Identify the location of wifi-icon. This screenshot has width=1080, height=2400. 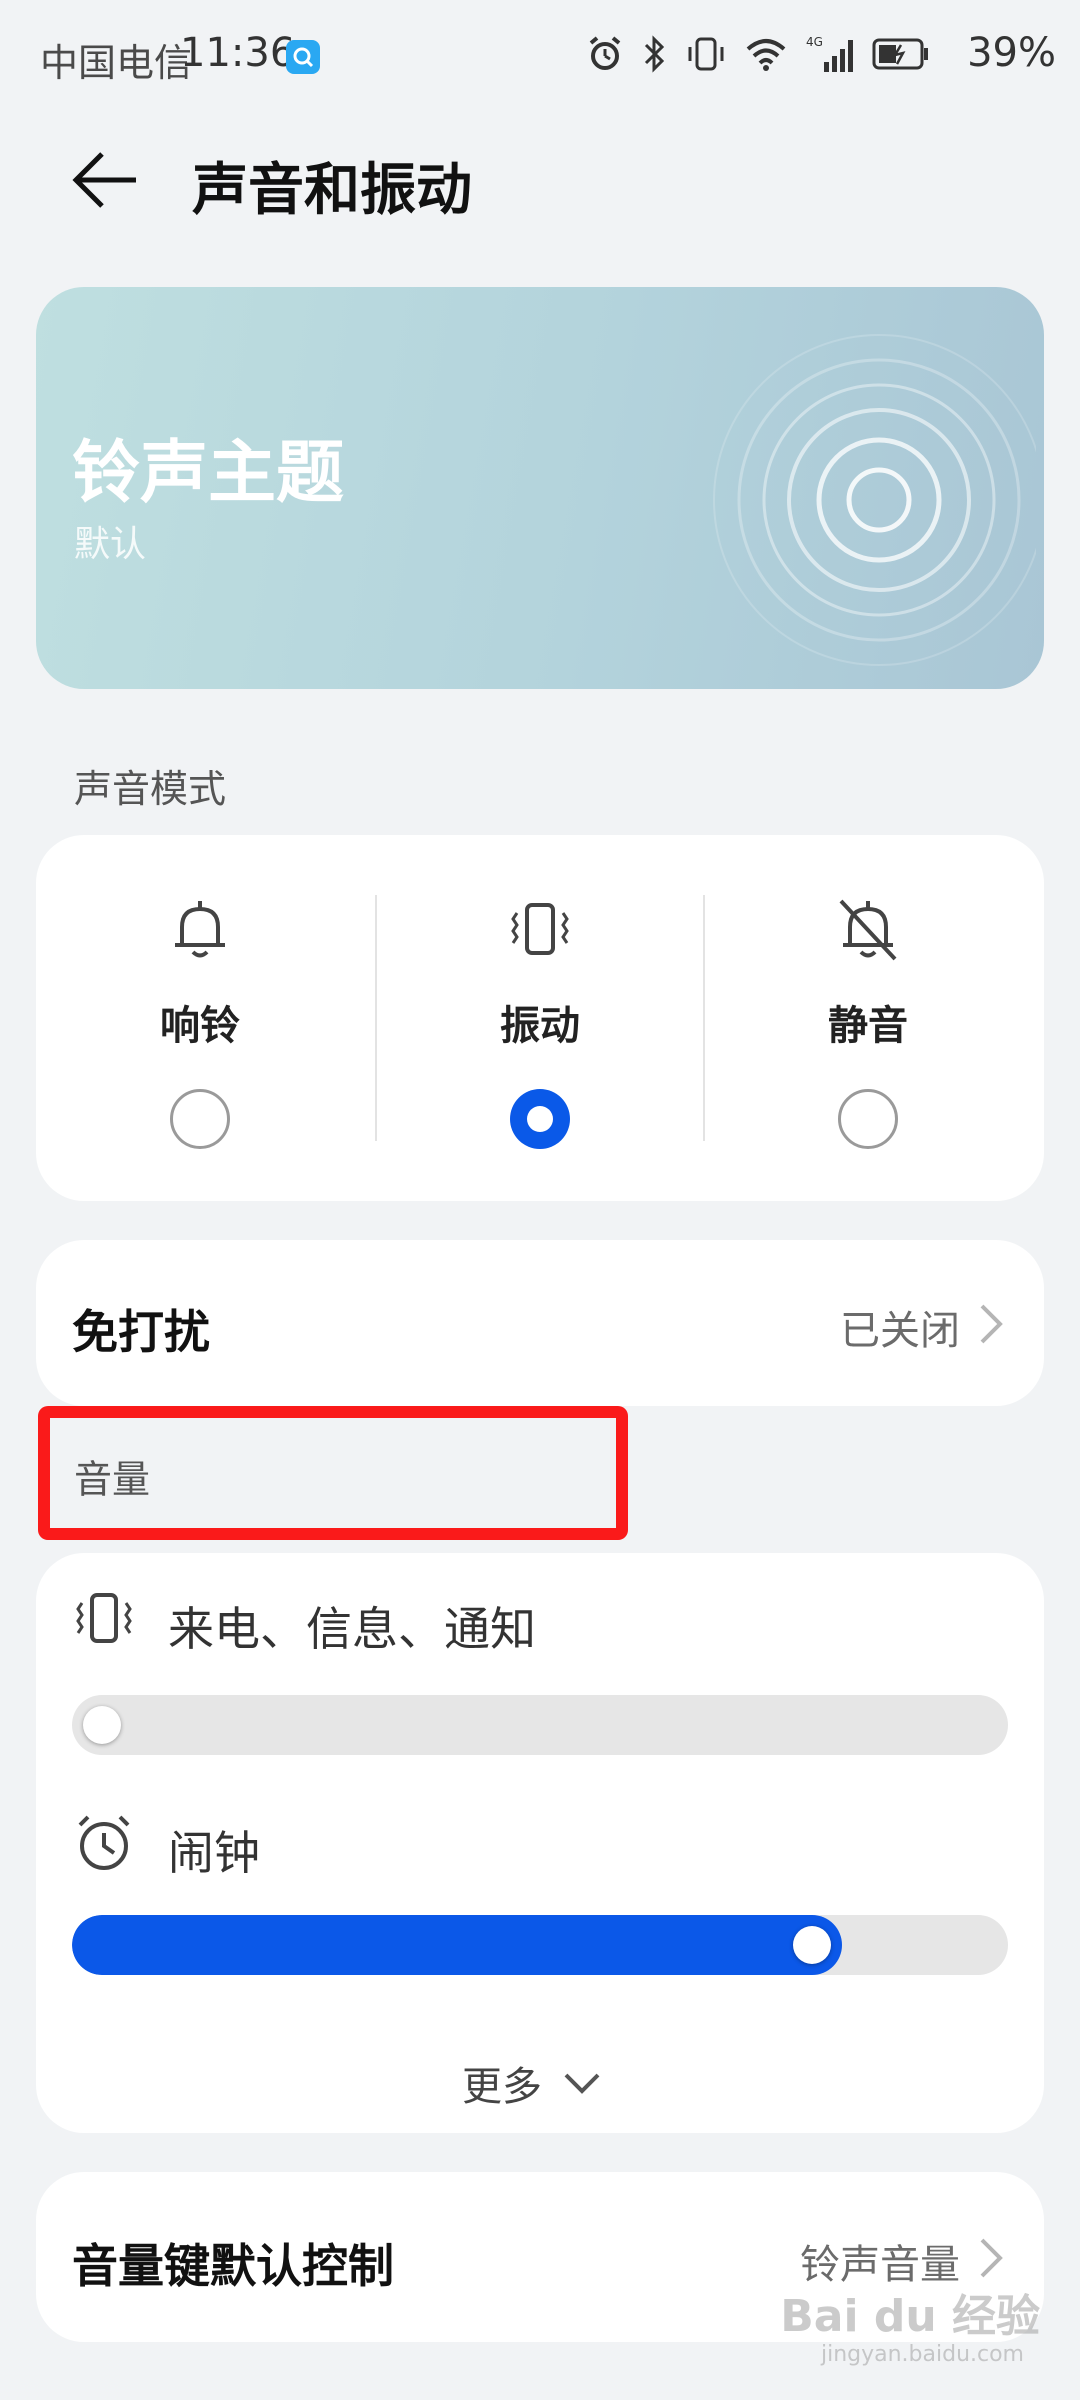
(766, 55).